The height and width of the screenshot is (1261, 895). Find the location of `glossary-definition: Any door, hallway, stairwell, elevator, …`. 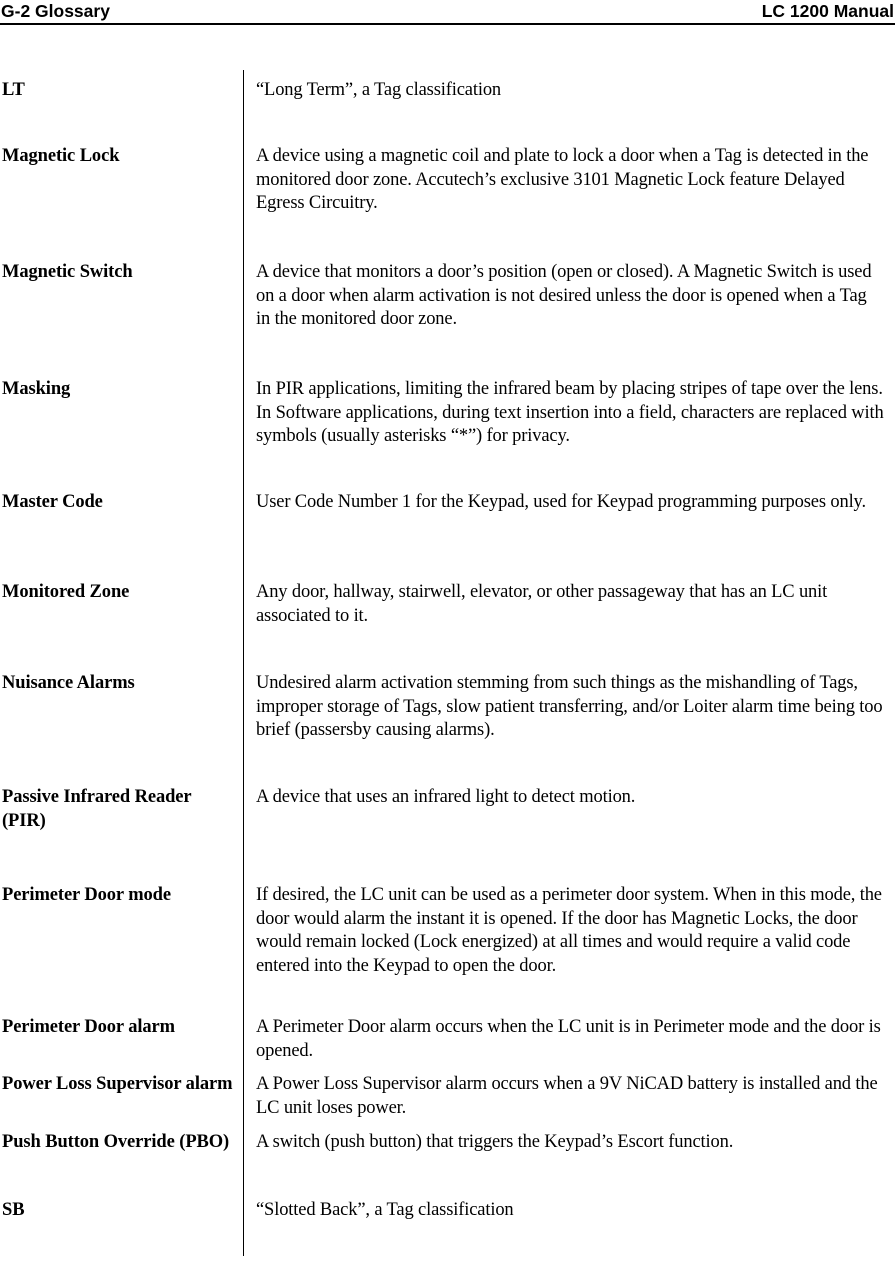

glossary-definition: Any door, hallway, stairwell, elevator, … is located at coordinates (542, 604).